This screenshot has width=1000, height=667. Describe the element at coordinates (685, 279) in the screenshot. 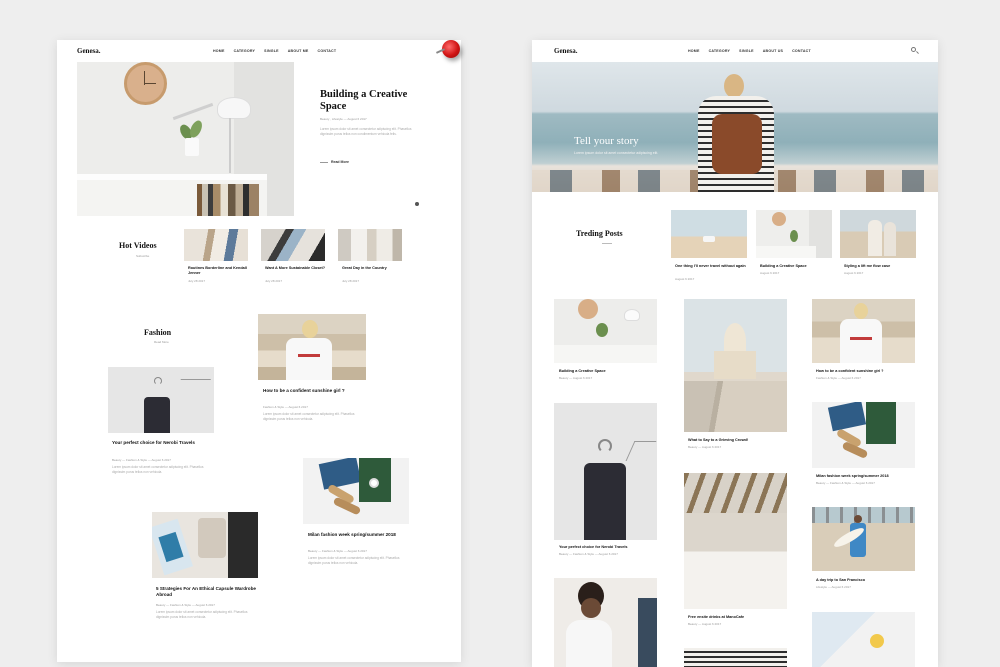

I see `trending-post-date-1: August 6 2017` at that location.